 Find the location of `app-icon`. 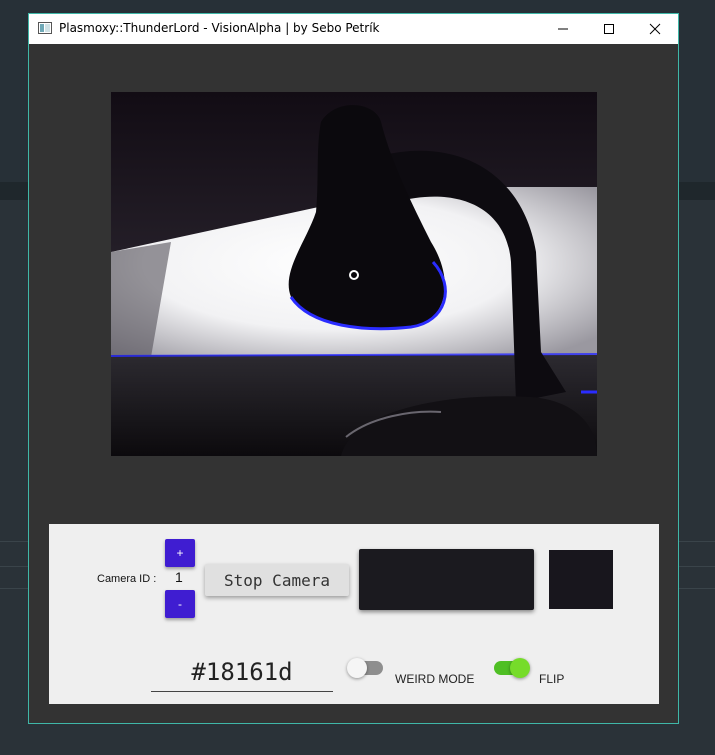

app-icon is located at coordinates (45, 28).